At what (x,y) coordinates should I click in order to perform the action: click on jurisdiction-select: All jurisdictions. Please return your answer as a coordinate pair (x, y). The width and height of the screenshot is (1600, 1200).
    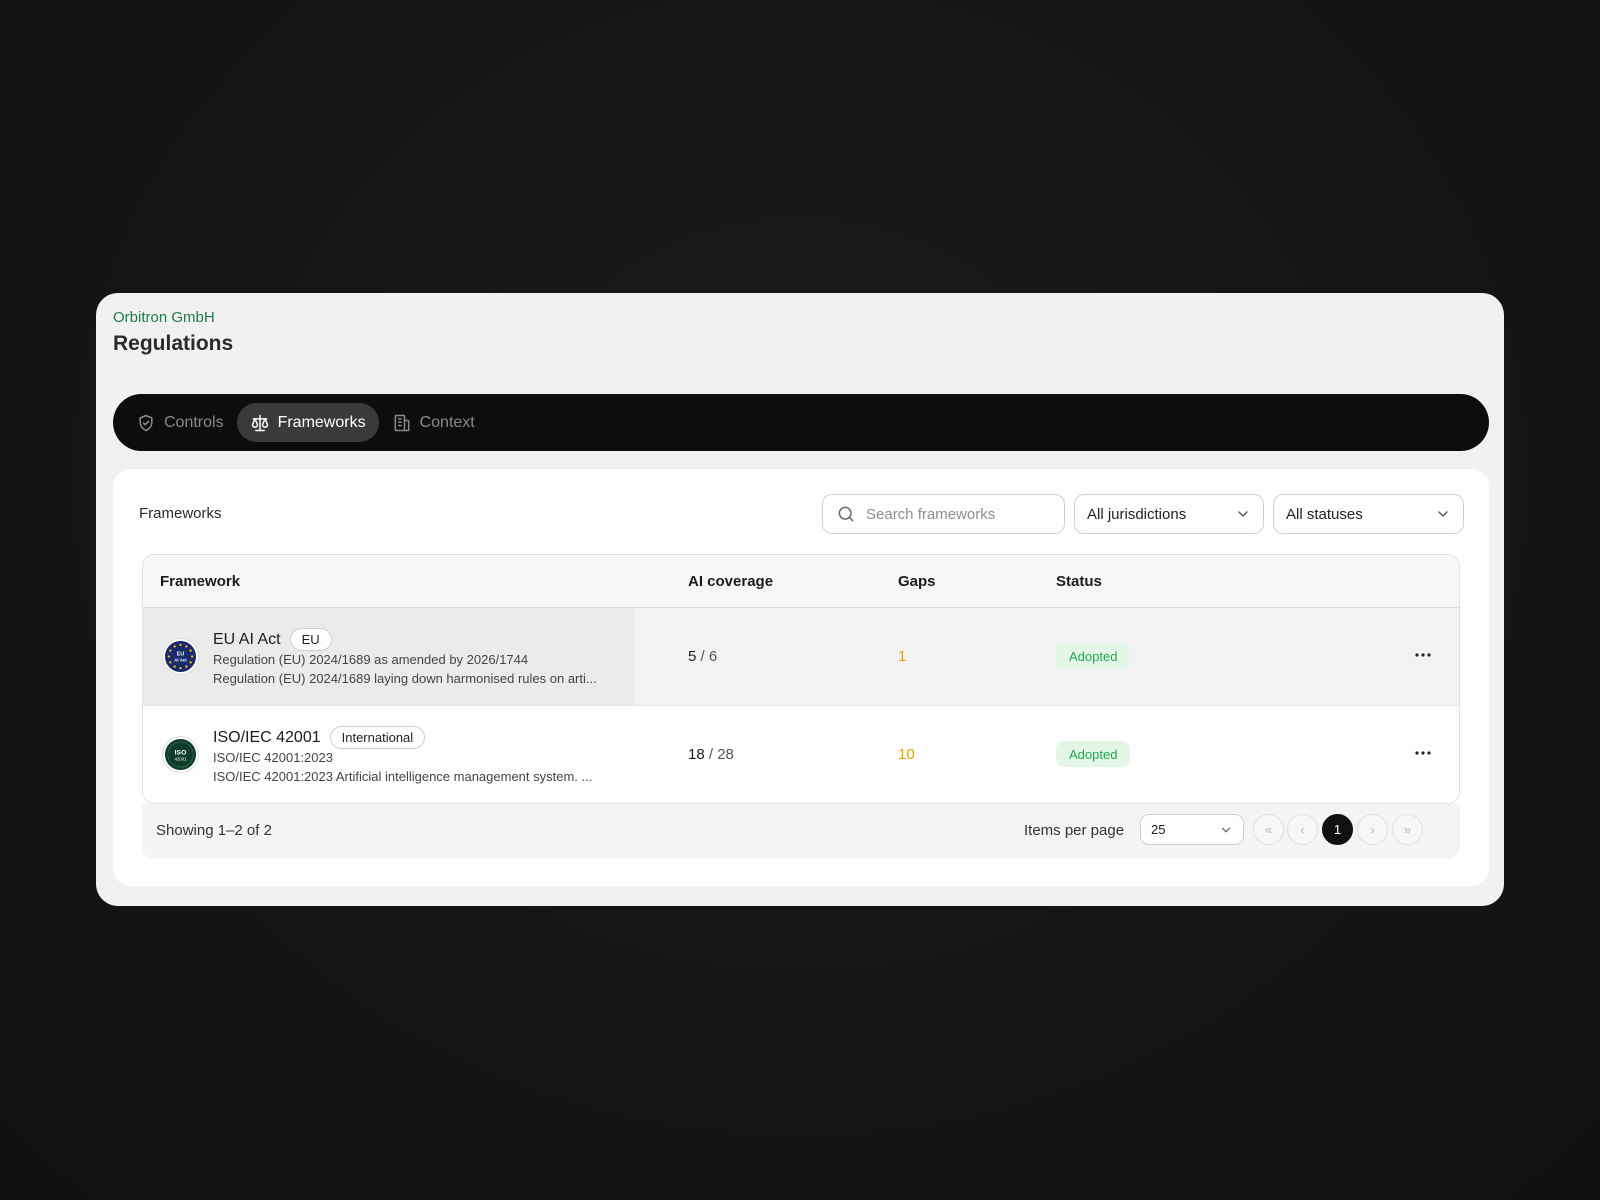
    Looking at the image, I should click on (1169, 514).